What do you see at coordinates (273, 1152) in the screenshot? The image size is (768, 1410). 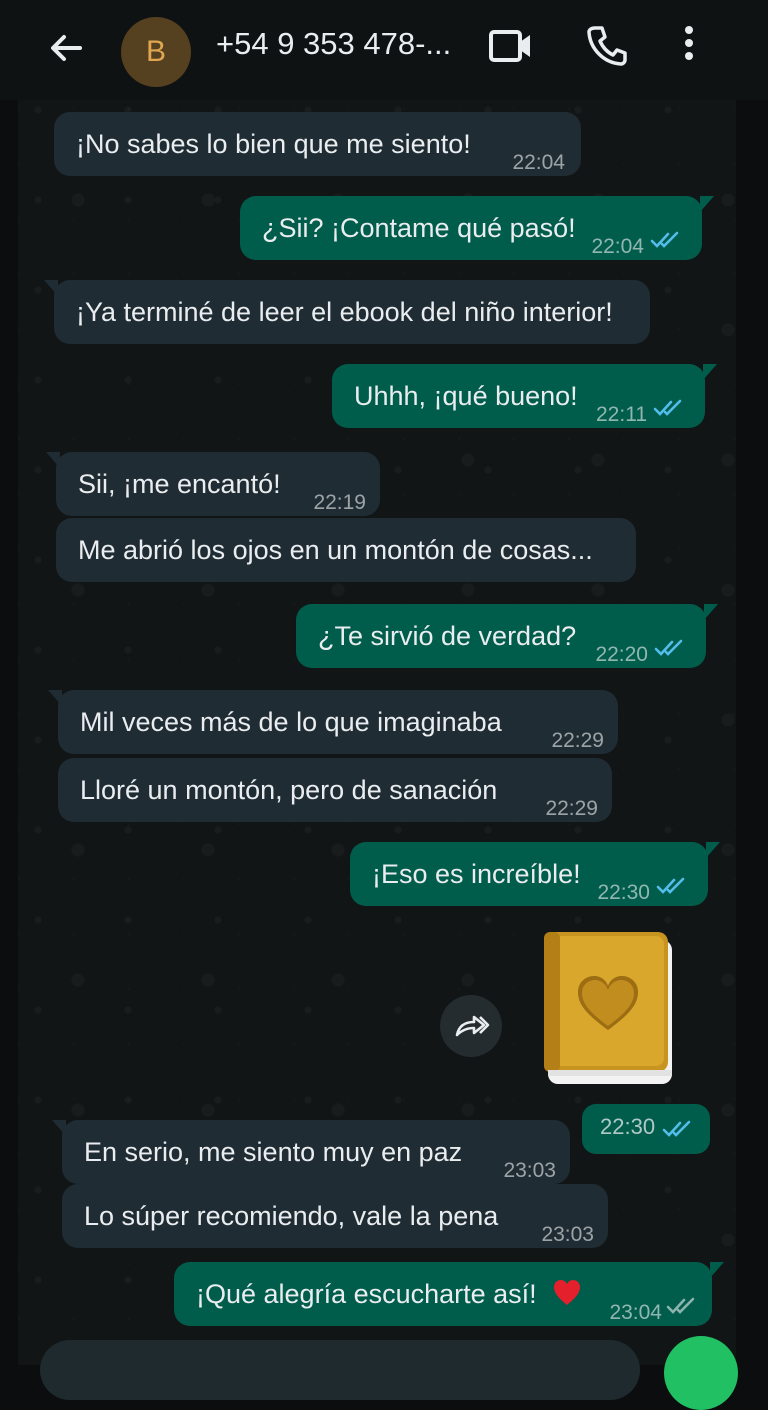 I see `message-text: En serio, me siento muy en paz` at bounding box center [273, 1152].